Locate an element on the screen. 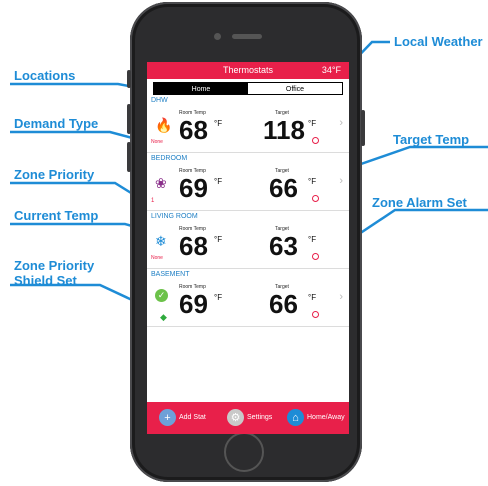  page-title: Thermostats is located at coordinates (247, 70).